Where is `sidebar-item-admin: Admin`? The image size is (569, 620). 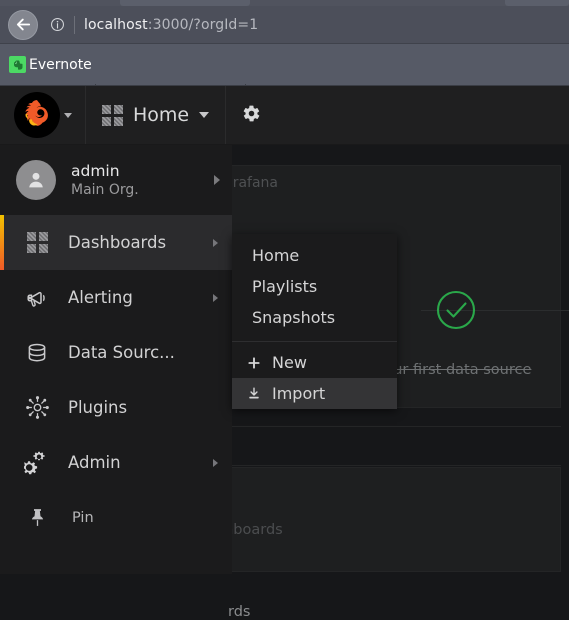 sidebar-item-admin: Admin is located at coordinates (116, 462).